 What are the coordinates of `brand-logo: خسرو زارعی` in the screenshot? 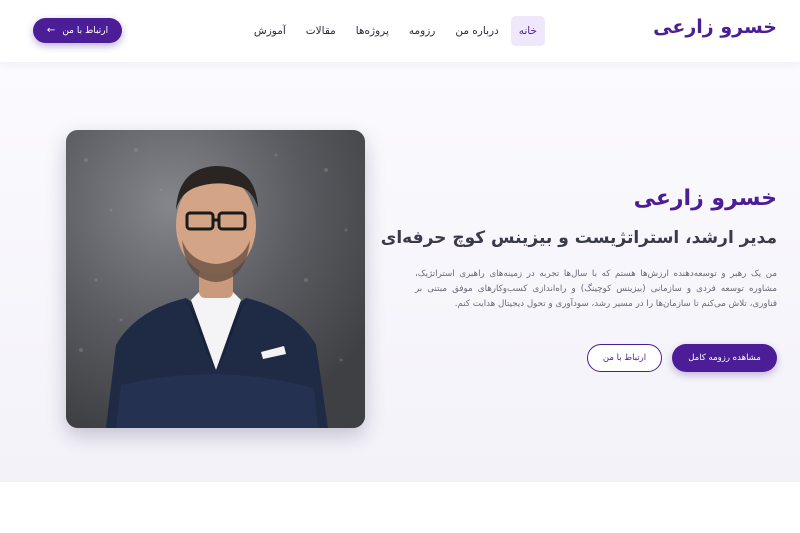 It's located at (715, 27).